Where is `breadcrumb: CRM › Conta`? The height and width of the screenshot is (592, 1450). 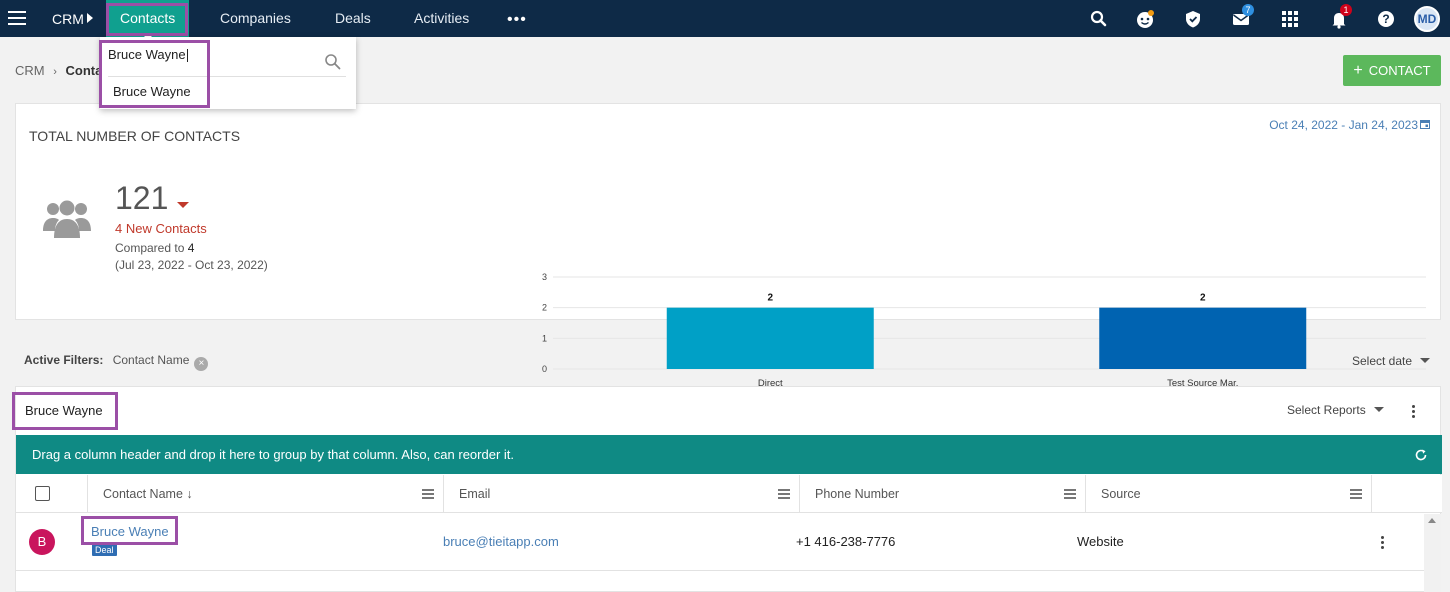
breadcrumb: CRM › Conta is located at coordinates (58, 70).